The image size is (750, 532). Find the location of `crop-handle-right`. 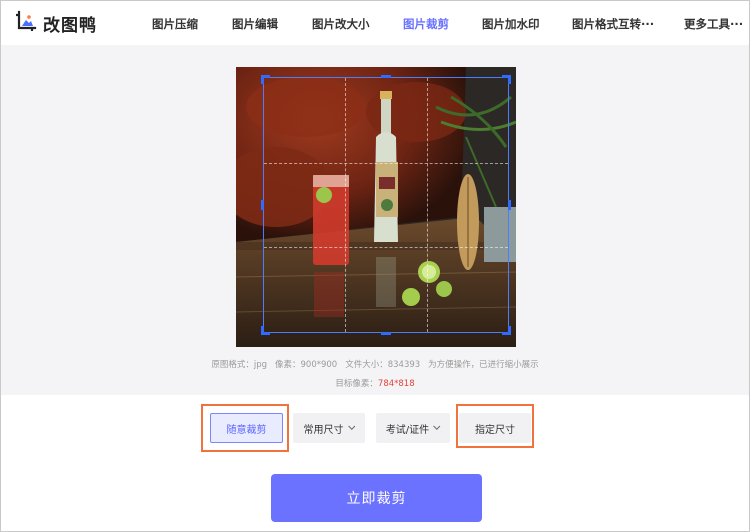

crop-handle-right is located at coordinates (509, 205).